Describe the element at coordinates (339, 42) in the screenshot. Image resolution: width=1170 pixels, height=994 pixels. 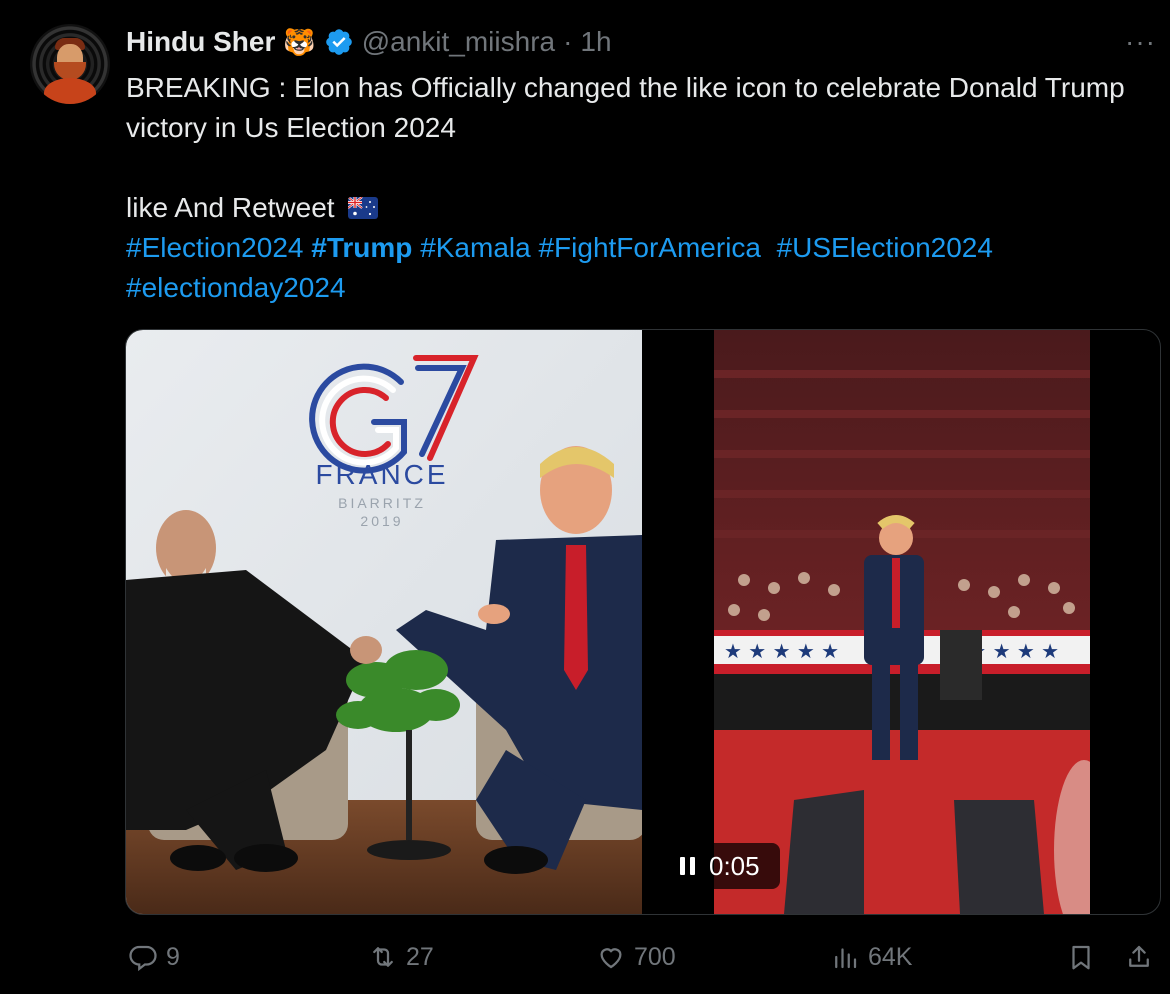
I see `verified-badge-icon` at that location.